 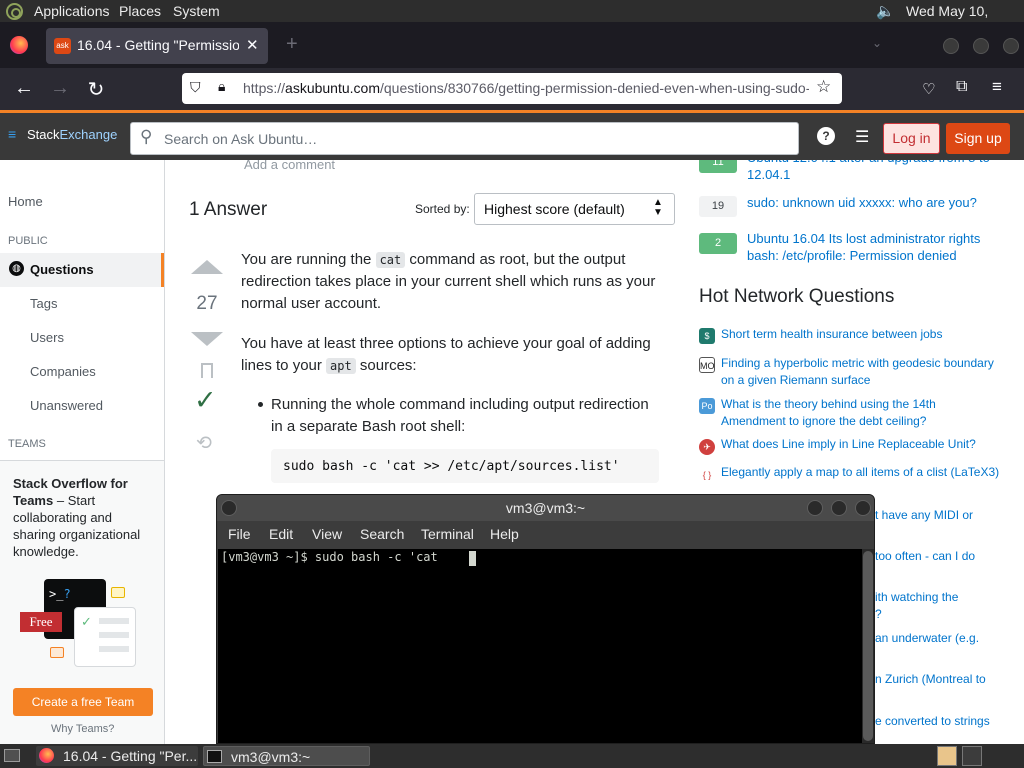 What do you see at coordinates (707, 406) in the screenshot?
I see `politics-icon: Po` at bounding box center [707, 406].